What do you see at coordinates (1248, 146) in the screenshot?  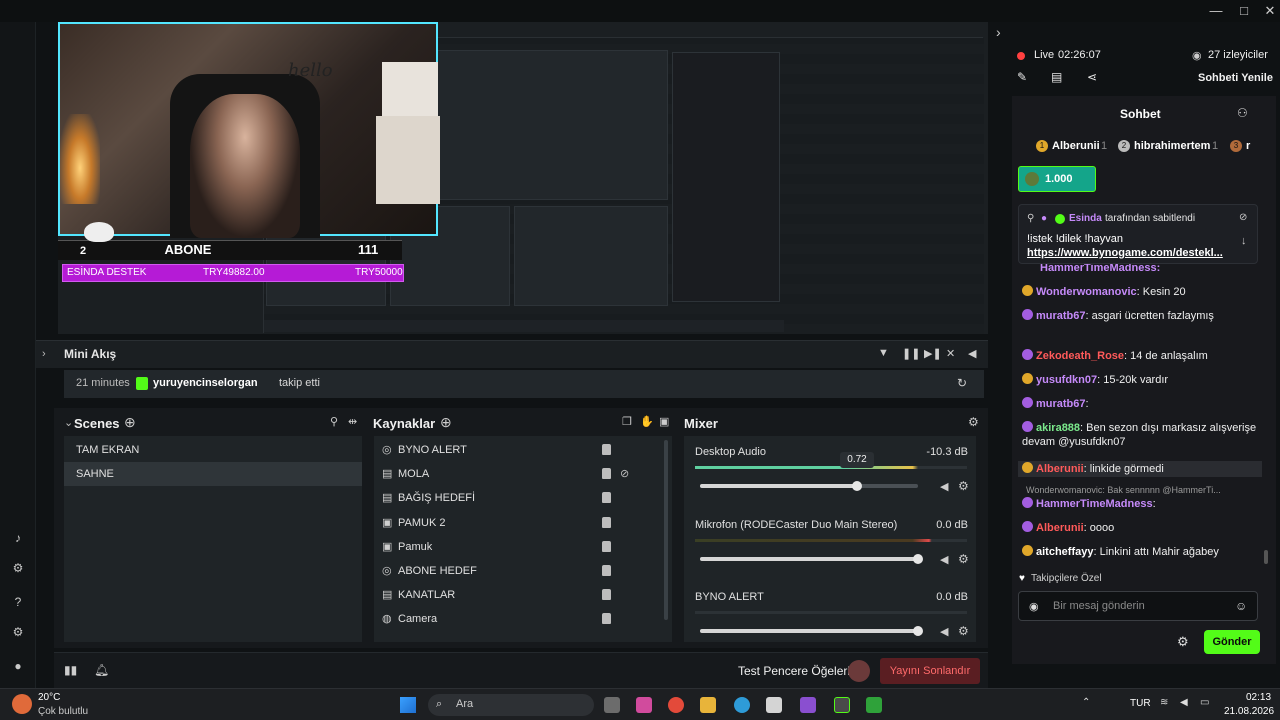 I see `leader-name: r` at bounding box center [1248, 146].